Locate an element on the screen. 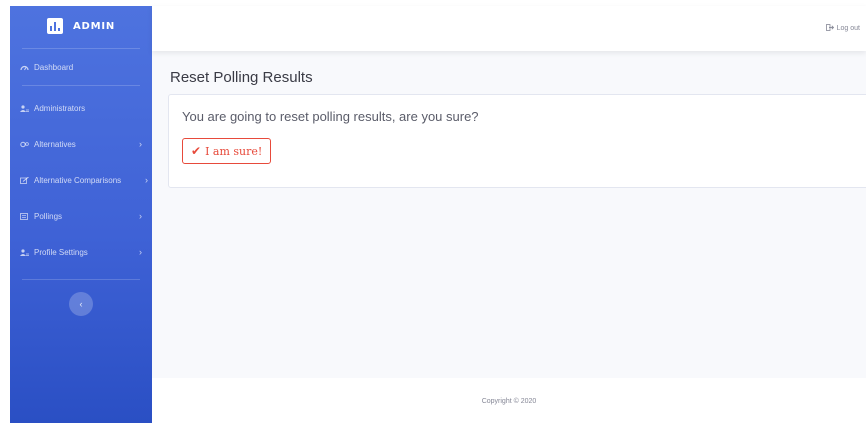 This screenshot has width=866, height=423. sidebar-item-alternative-comparisons: Alternative Comparisons › is located at coordinates (81, 180).